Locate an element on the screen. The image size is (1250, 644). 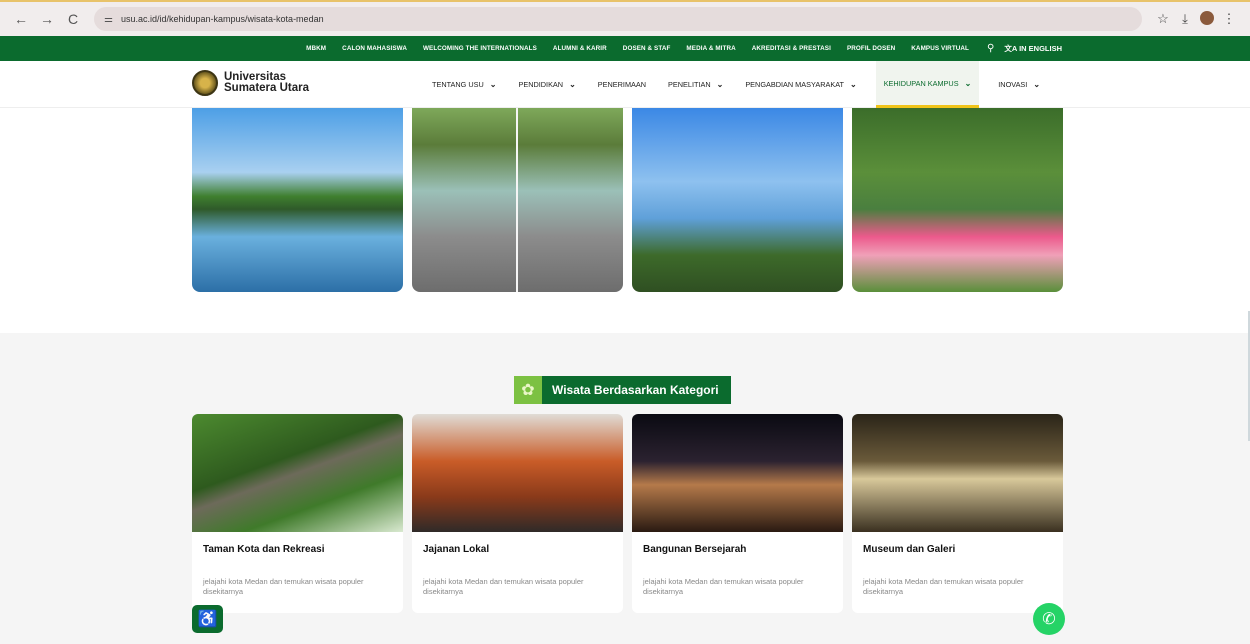
language-toggle: 文A IN ENGLISH is located at coordinates (1033, 48).